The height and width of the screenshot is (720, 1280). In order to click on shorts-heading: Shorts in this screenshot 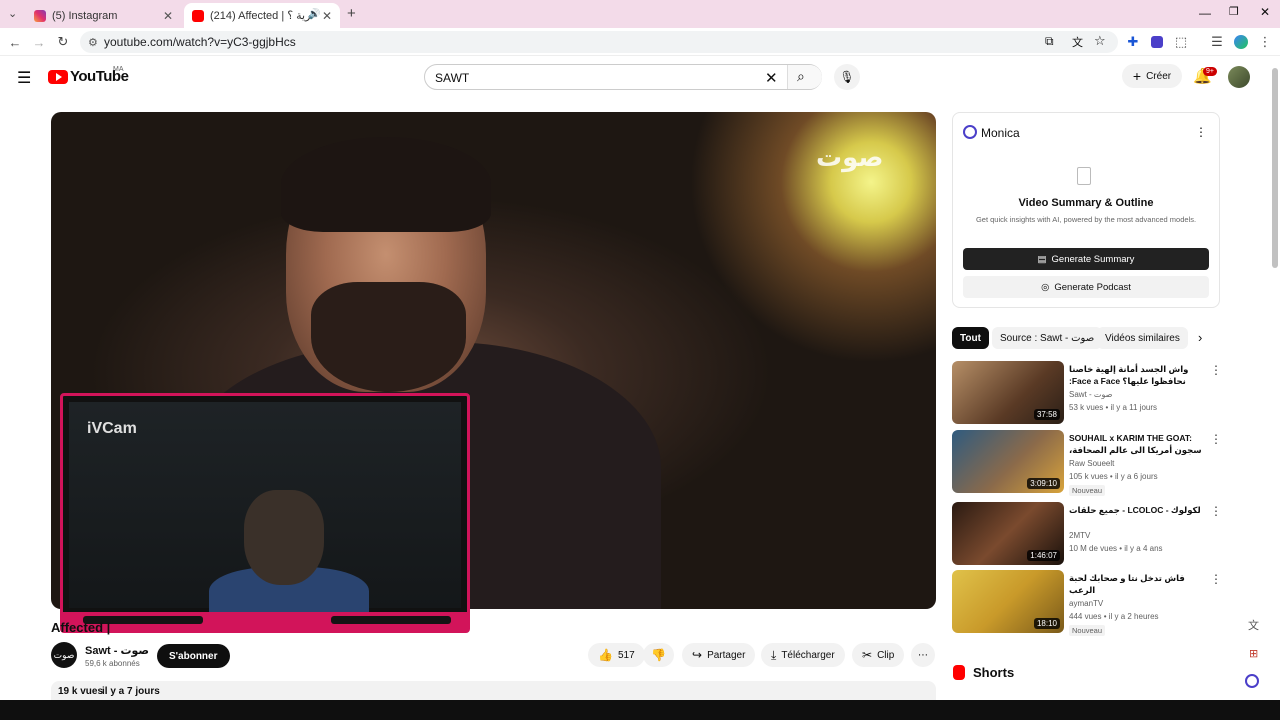, I will do `click(994, 672)`.